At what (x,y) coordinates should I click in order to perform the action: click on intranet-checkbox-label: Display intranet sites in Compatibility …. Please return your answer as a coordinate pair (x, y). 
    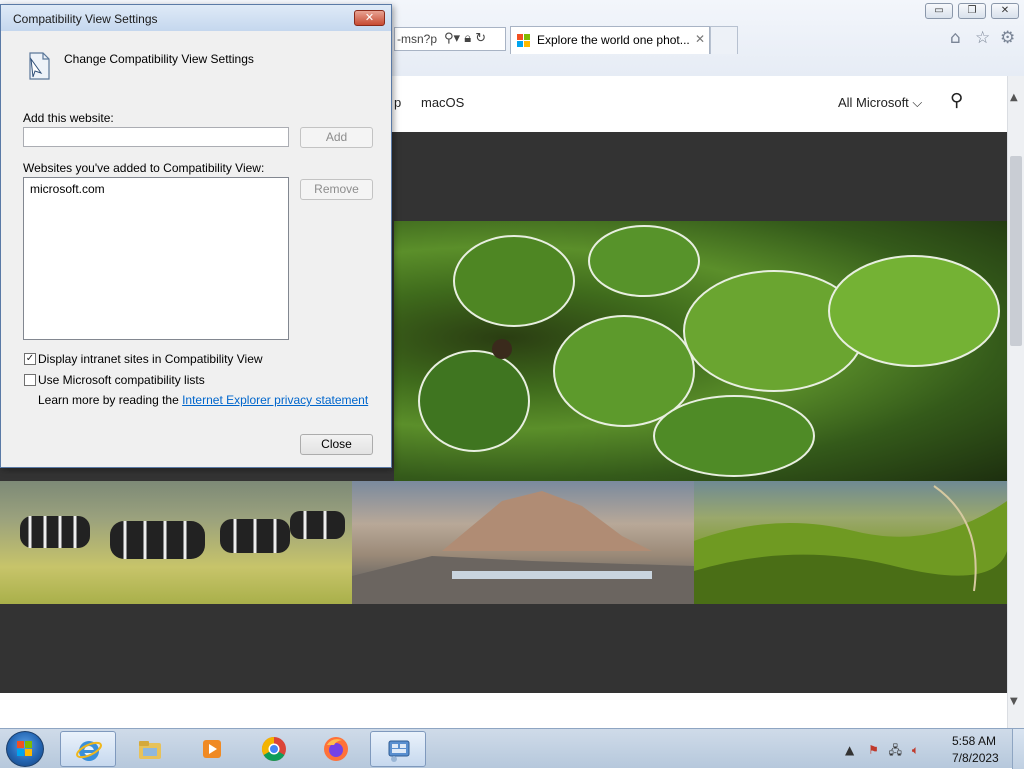
    Looking at the image, I should click on (150, 359).